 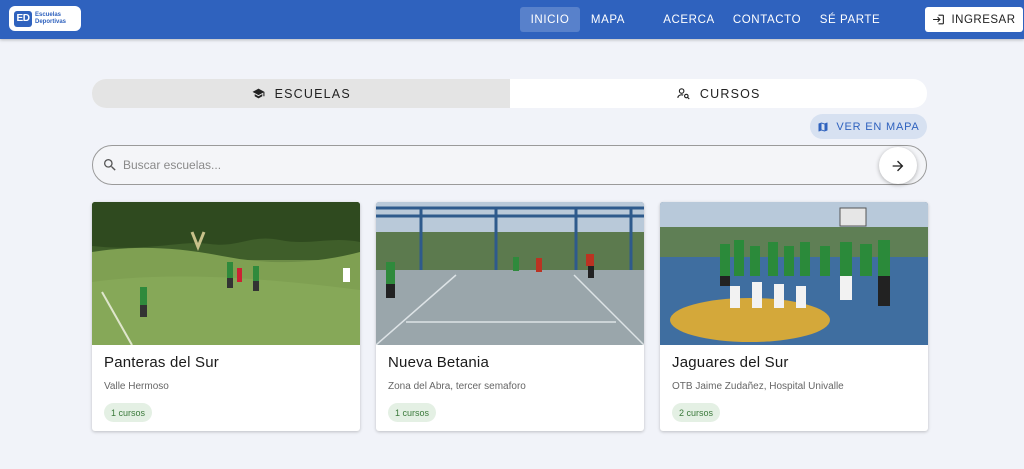 I want to click on school-location: Valle Hermoso, so click(x=136, y=386).